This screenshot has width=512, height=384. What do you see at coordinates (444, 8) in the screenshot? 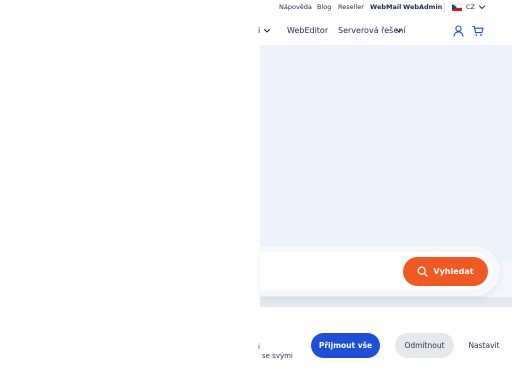
I see `utility-divider` at bounding box center [444, 8].